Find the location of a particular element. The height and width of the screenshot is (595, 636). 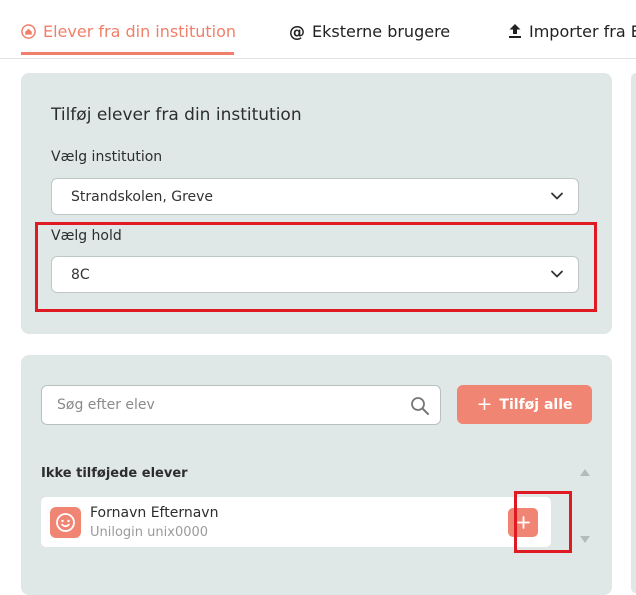

tab-institution-students: Elever fra din institution is located at coordinates (128, 31).